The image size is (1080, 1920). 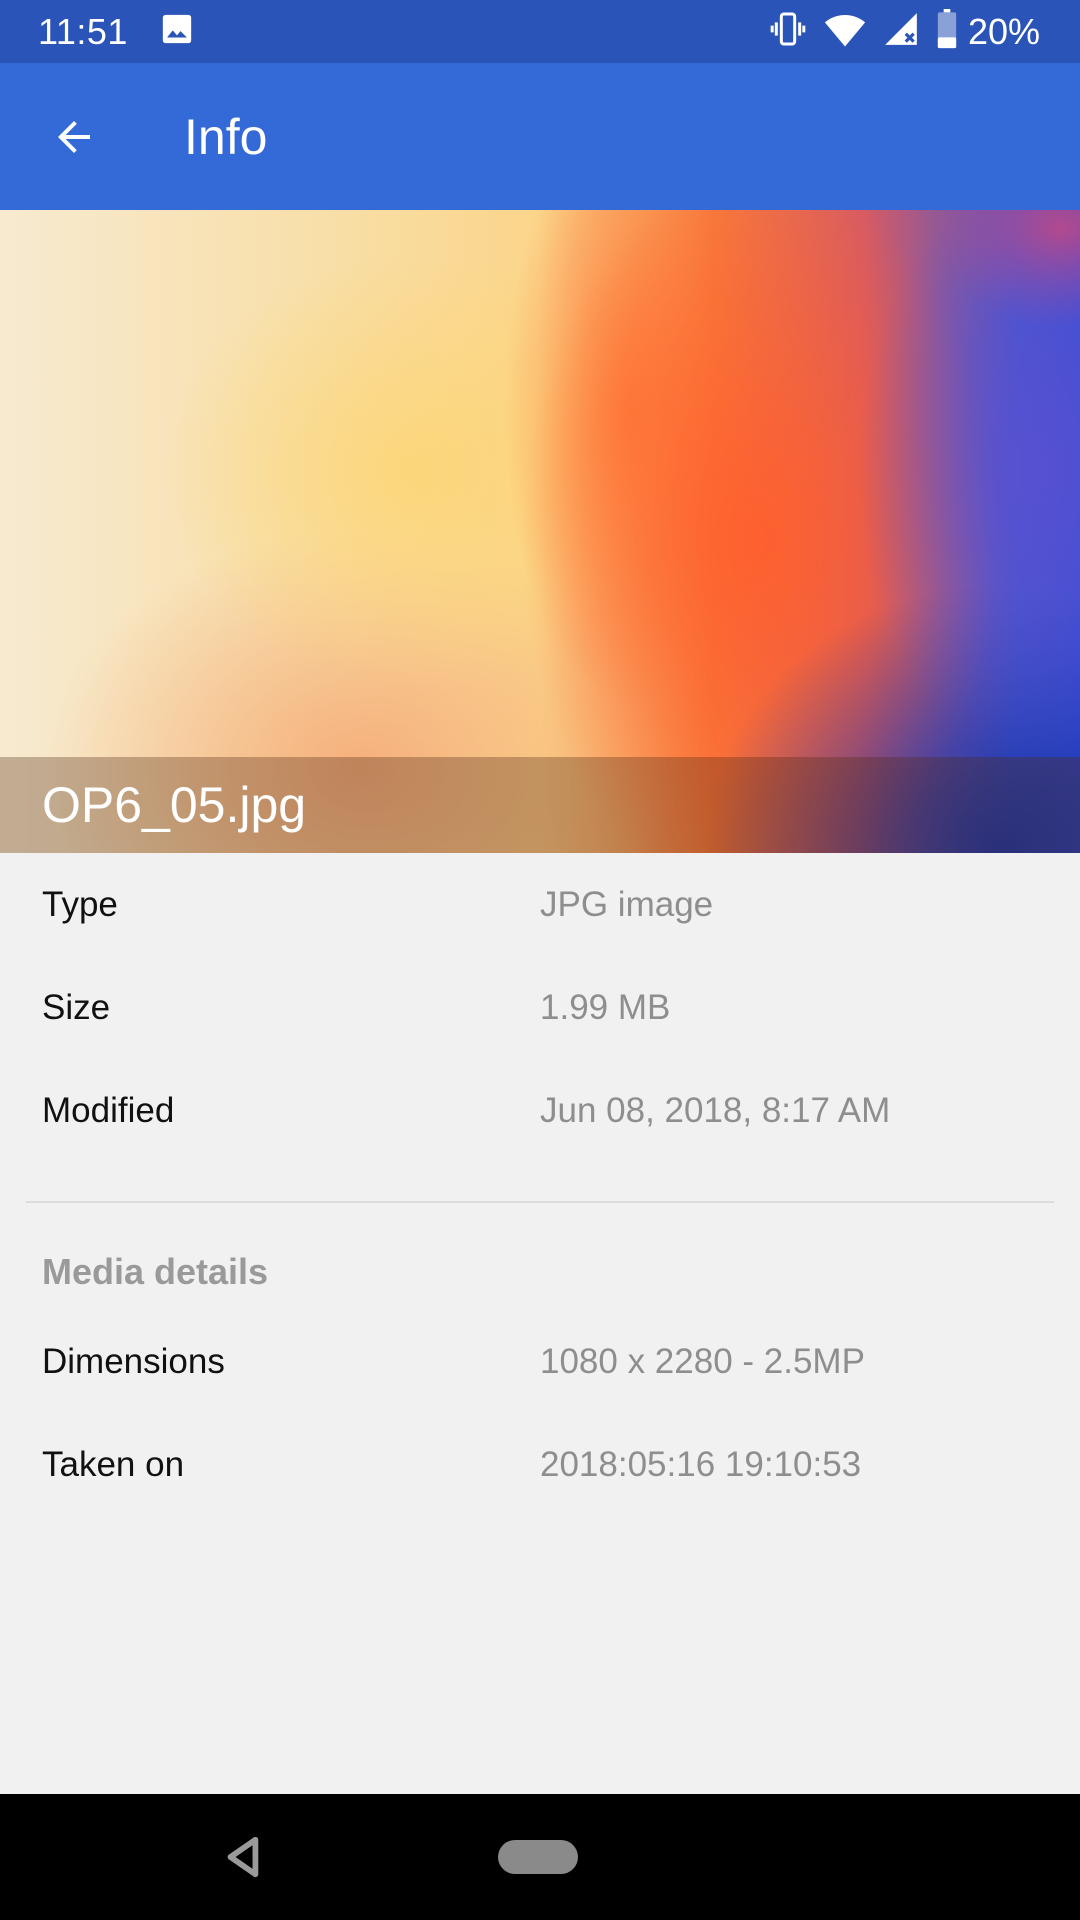 I want to click on vibrate-icon, so click(x=788, y=31).